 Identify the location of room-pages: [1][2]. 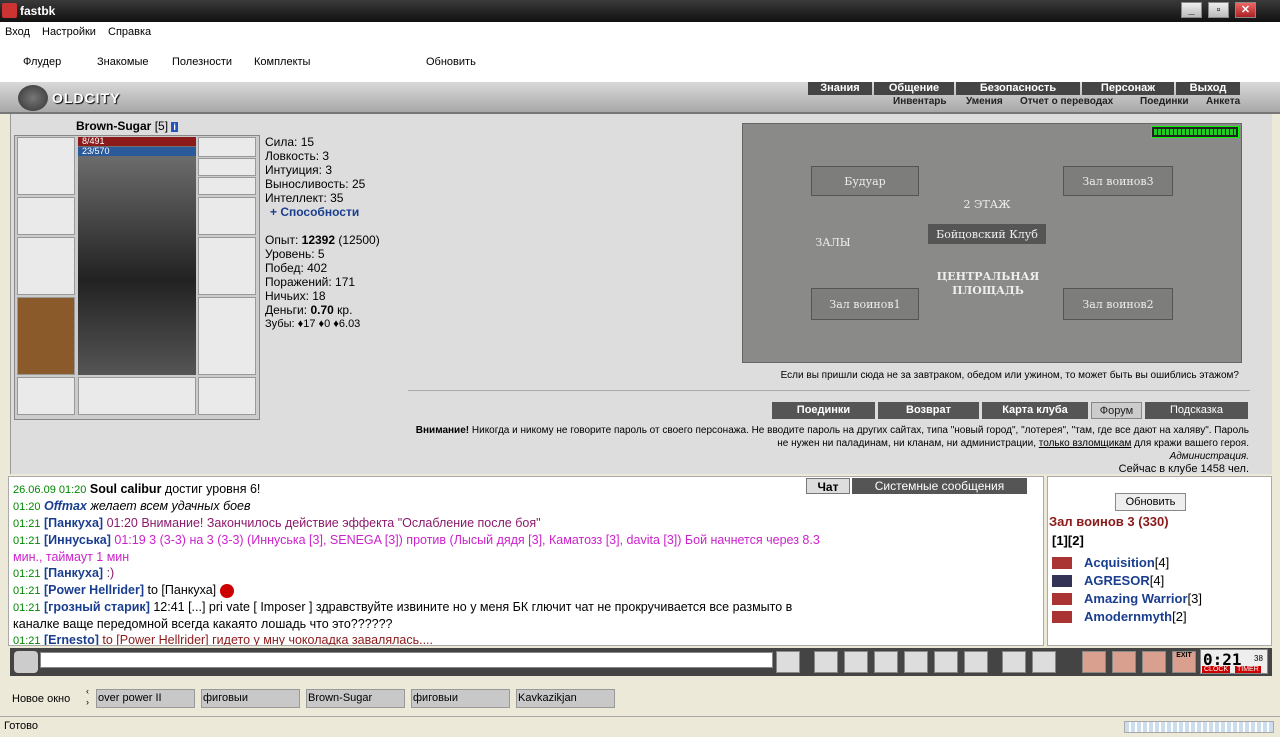
(1068, 540).